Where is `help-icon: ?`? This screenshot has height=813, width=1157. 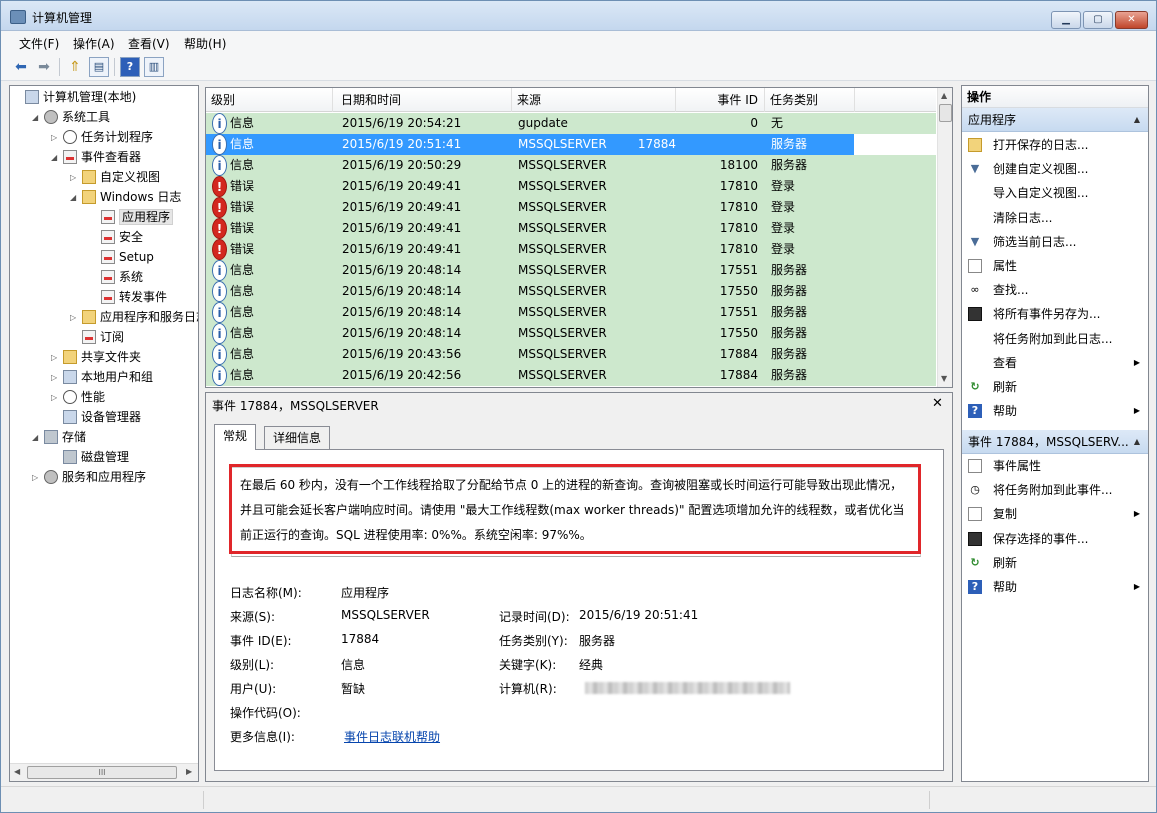
help-icon: ? is located at coordinates (130, 67).